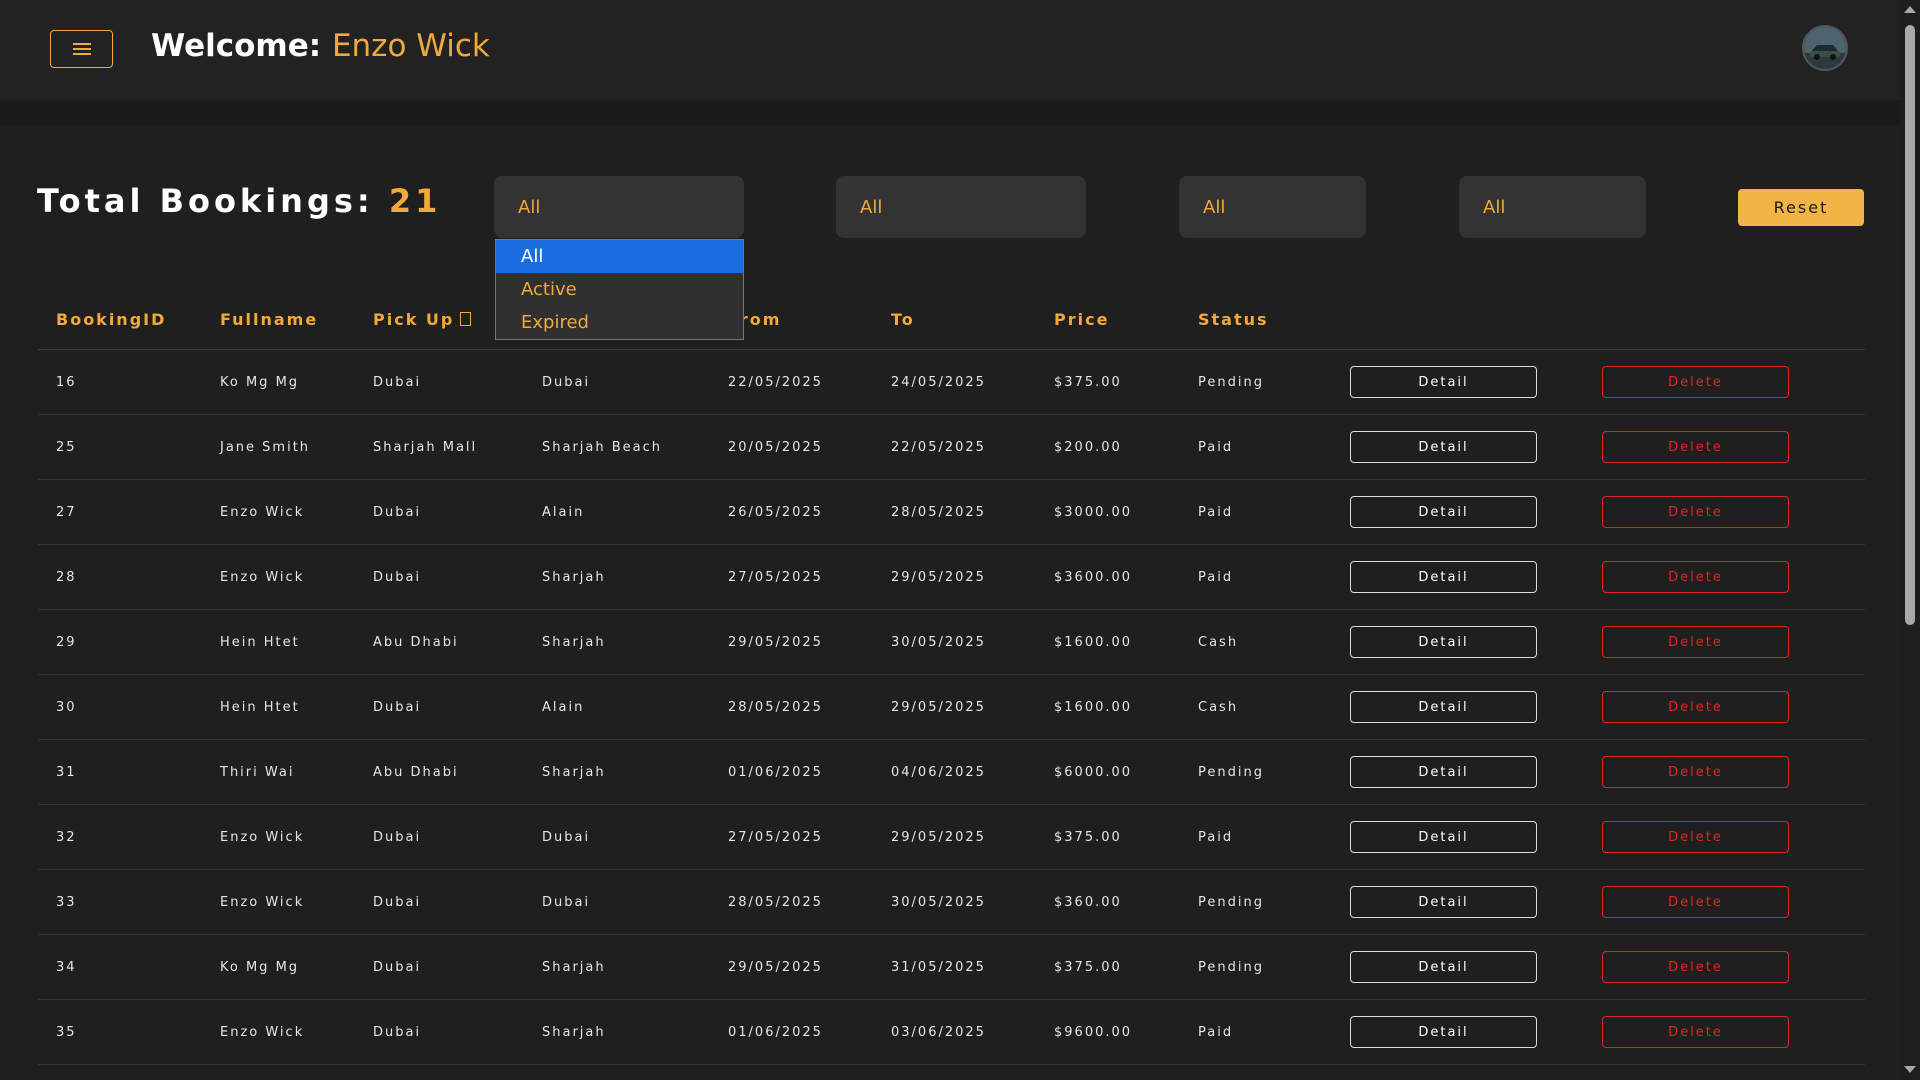 Image resolution: width=1920 pixels, height=1080 pixels. Describe the element at coordinates (954, 320) in the screenshot. I see `header-to: To` at that location.